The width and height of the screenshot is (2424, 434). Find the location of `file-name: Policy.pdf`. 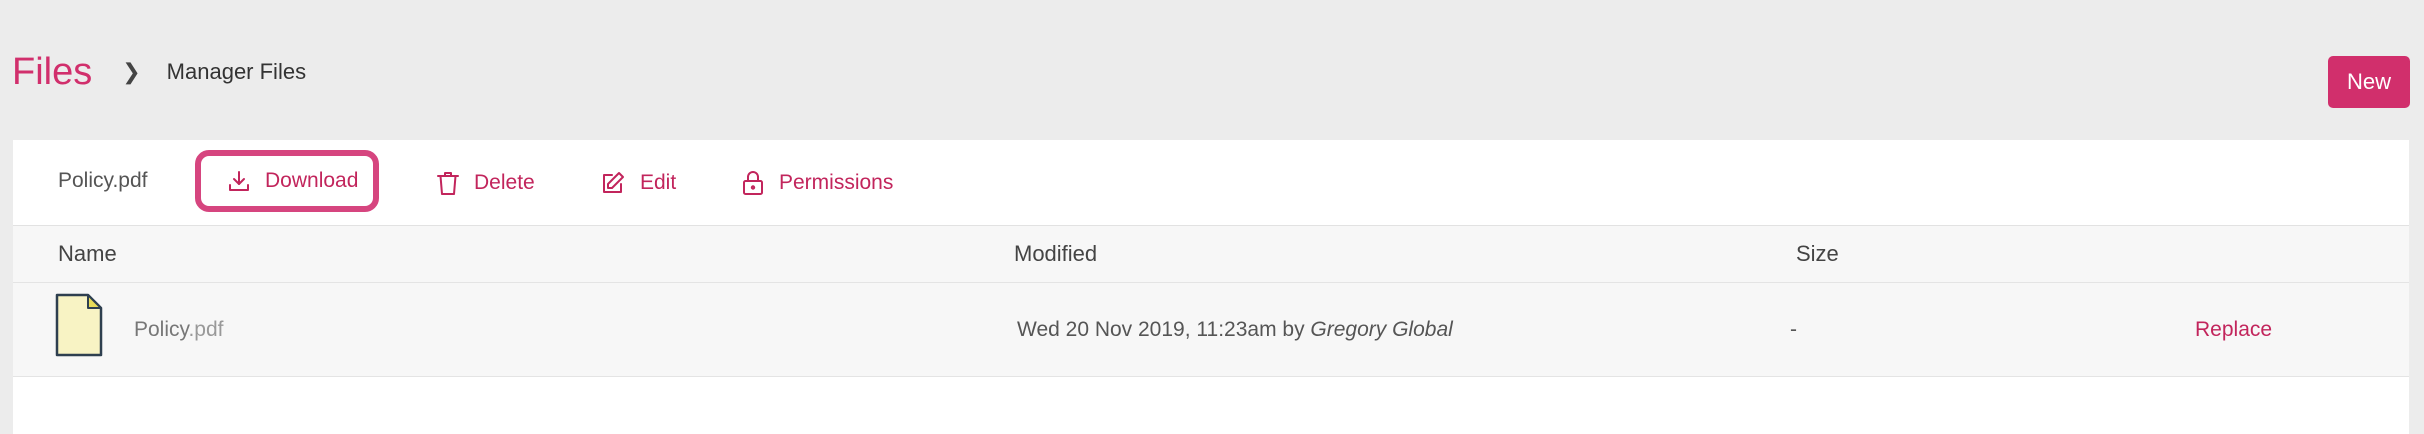

file-name: Policy.pdf is located at coordinates (179, 329).